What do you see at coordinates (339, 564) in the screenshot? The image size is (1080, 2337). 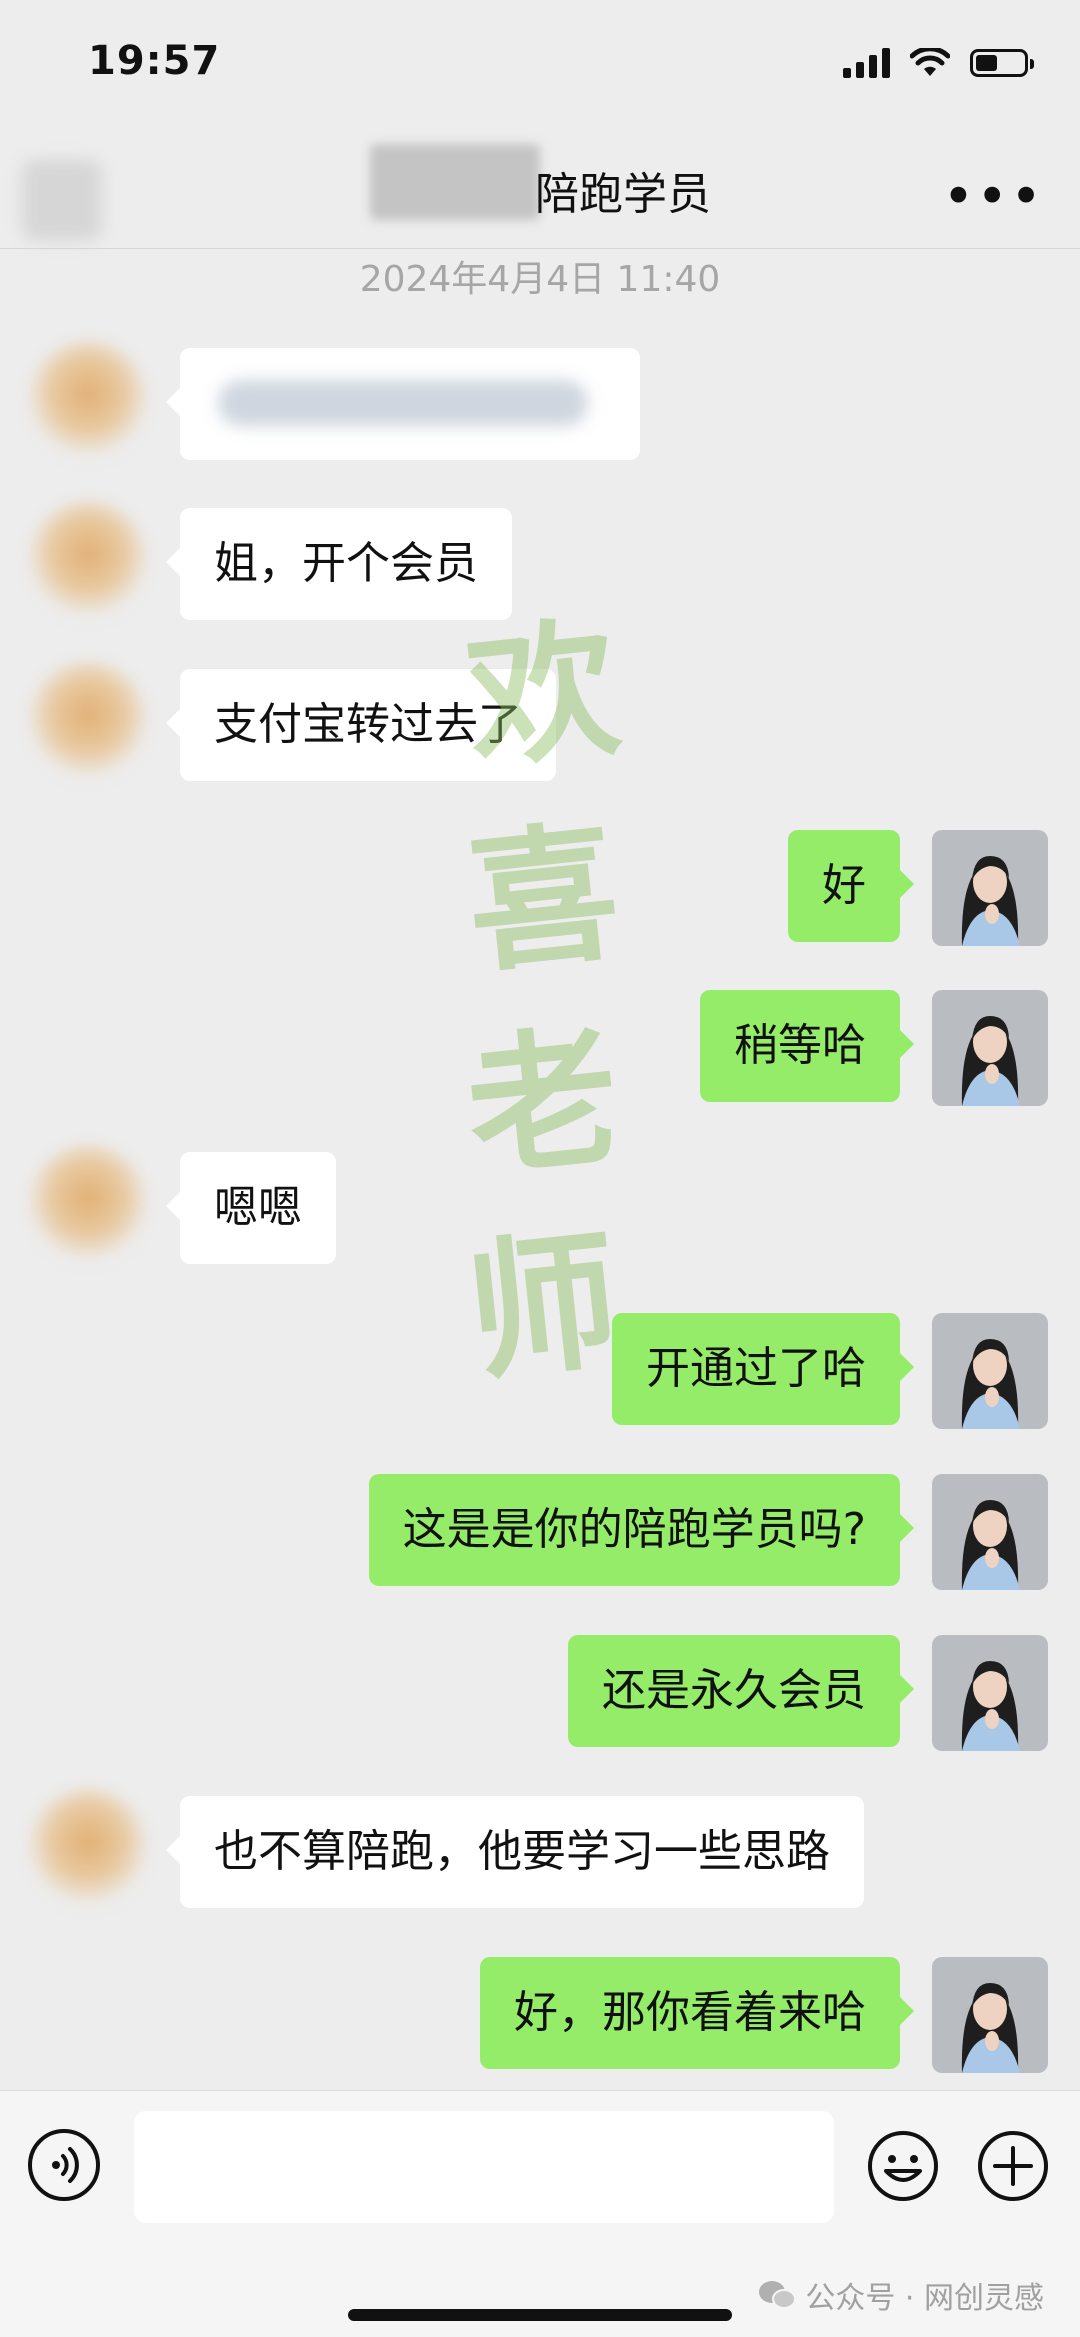 I see `message-bubble: 姐，开个会员` at bounding box center [339, 564].